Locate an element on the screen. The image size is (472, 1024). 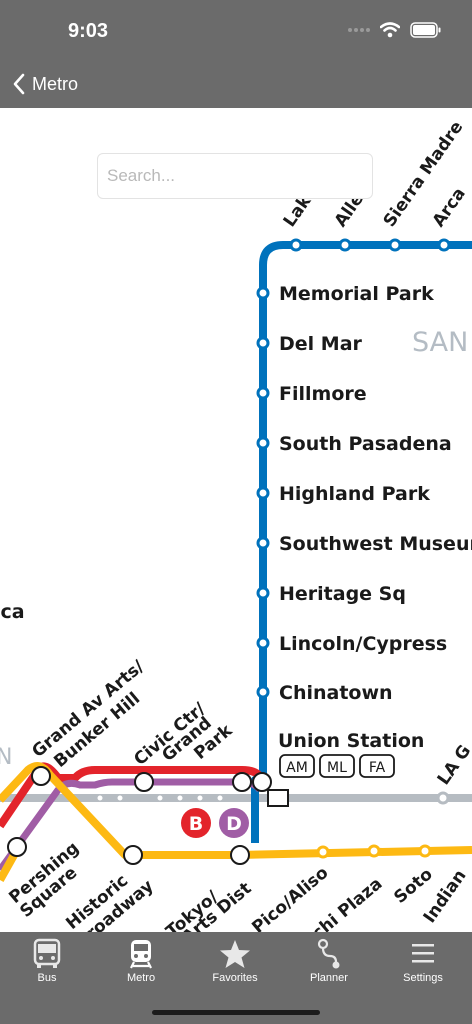
station-marker-la-g is located at coordinates (443, 798).